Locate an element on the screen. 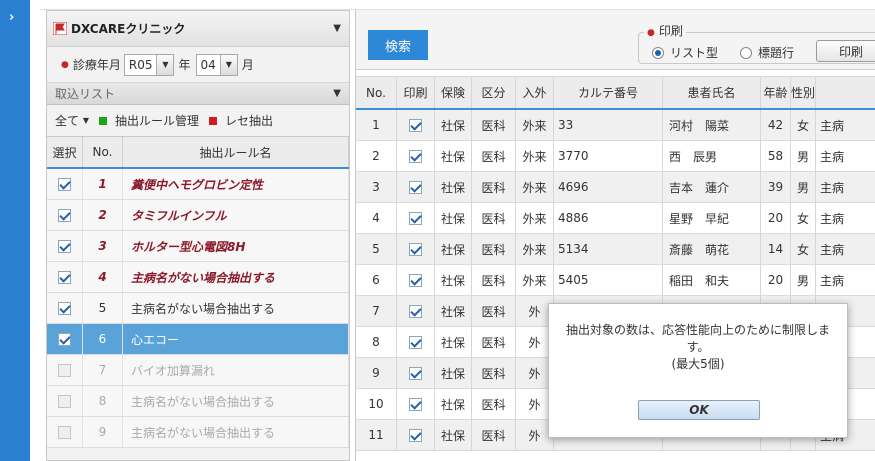 Image resolution: width=875 pixels, height=461 pixels. col-age: 年齢 is located at coordinates (776, 92).